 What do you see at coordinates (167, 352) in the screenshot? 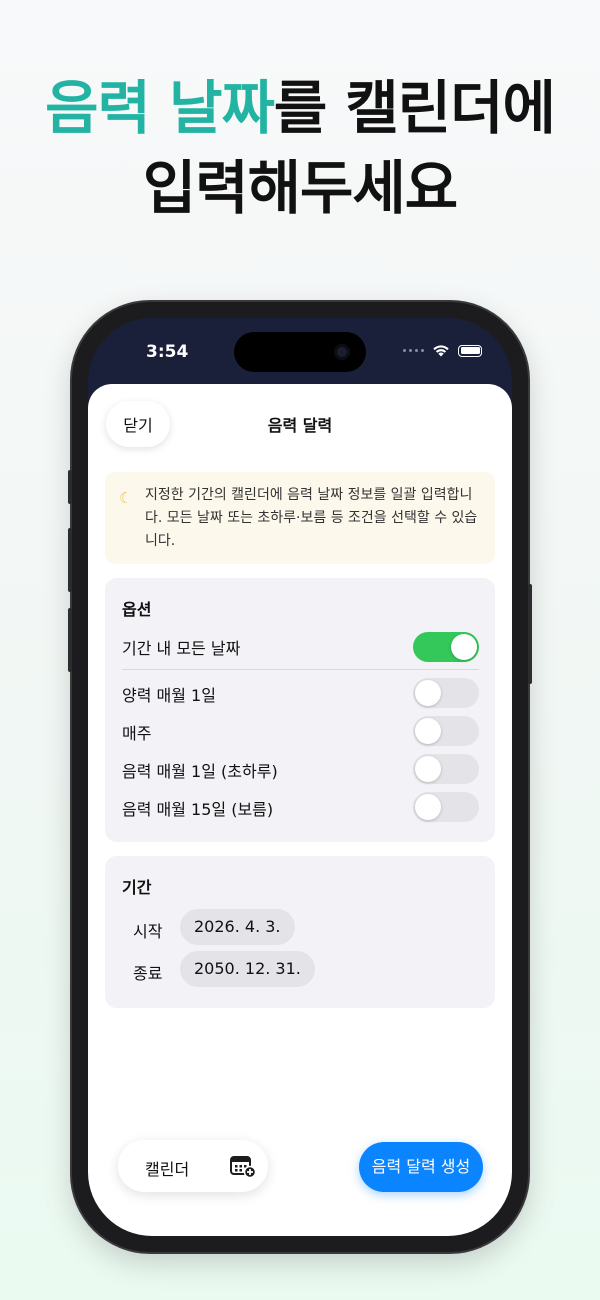
I see `status-time: 3:54` at bounding box center [167, 352].